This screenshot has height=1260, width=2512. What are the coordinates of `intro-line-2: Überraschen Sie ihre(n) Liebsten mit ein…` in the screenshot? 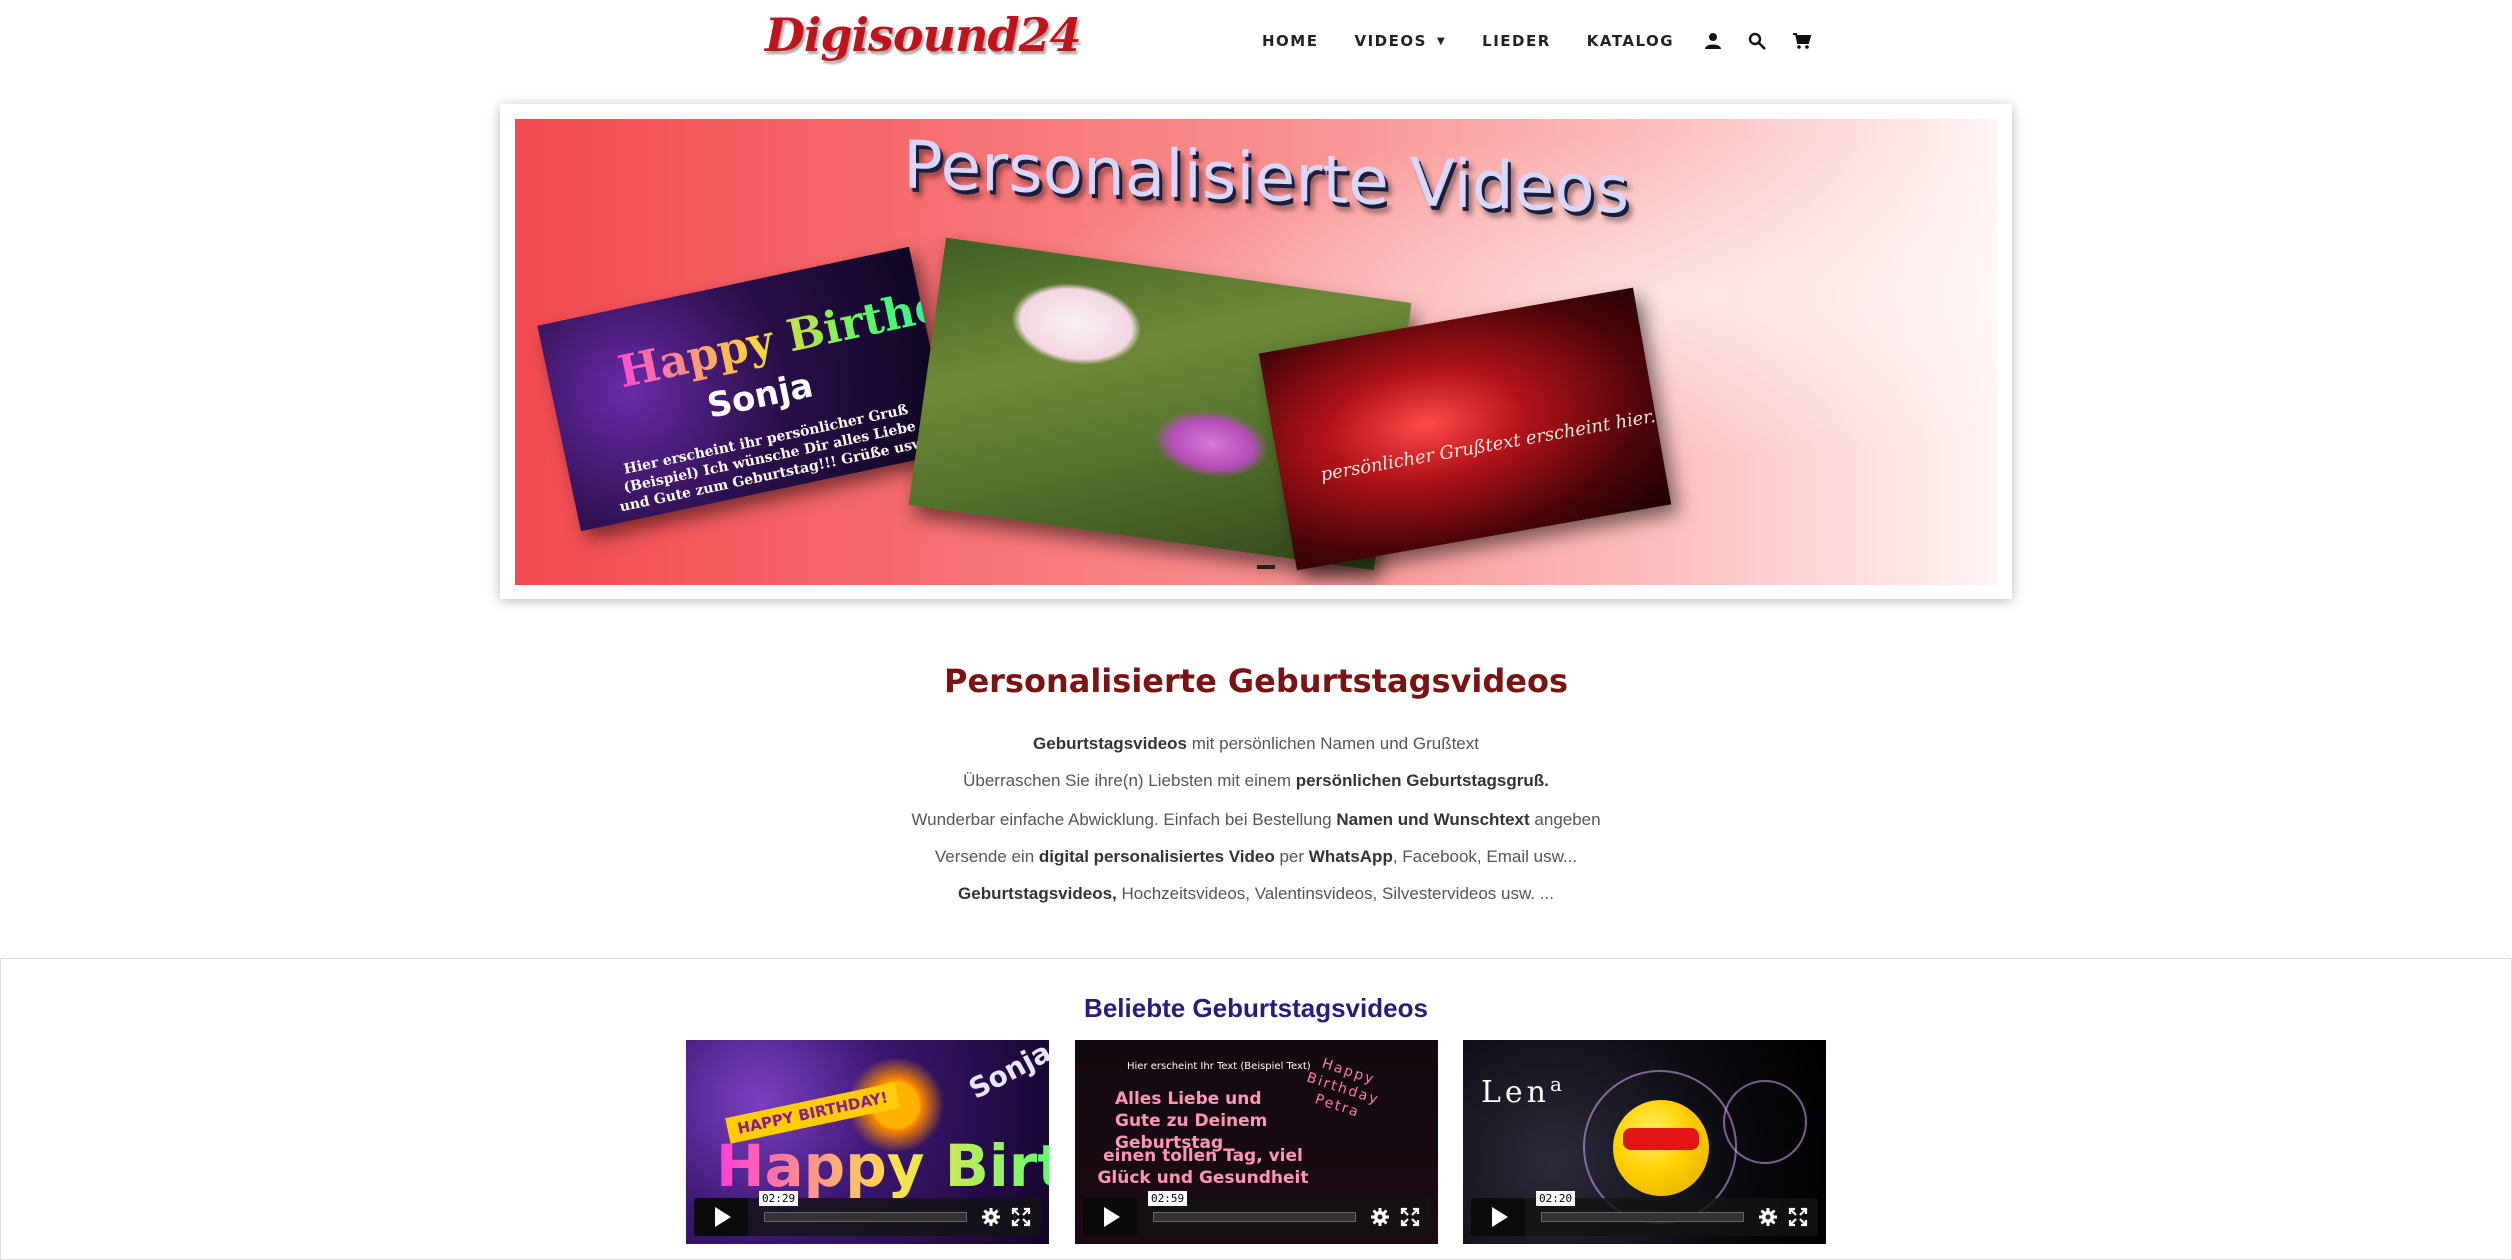 It's located at (1256, 781).